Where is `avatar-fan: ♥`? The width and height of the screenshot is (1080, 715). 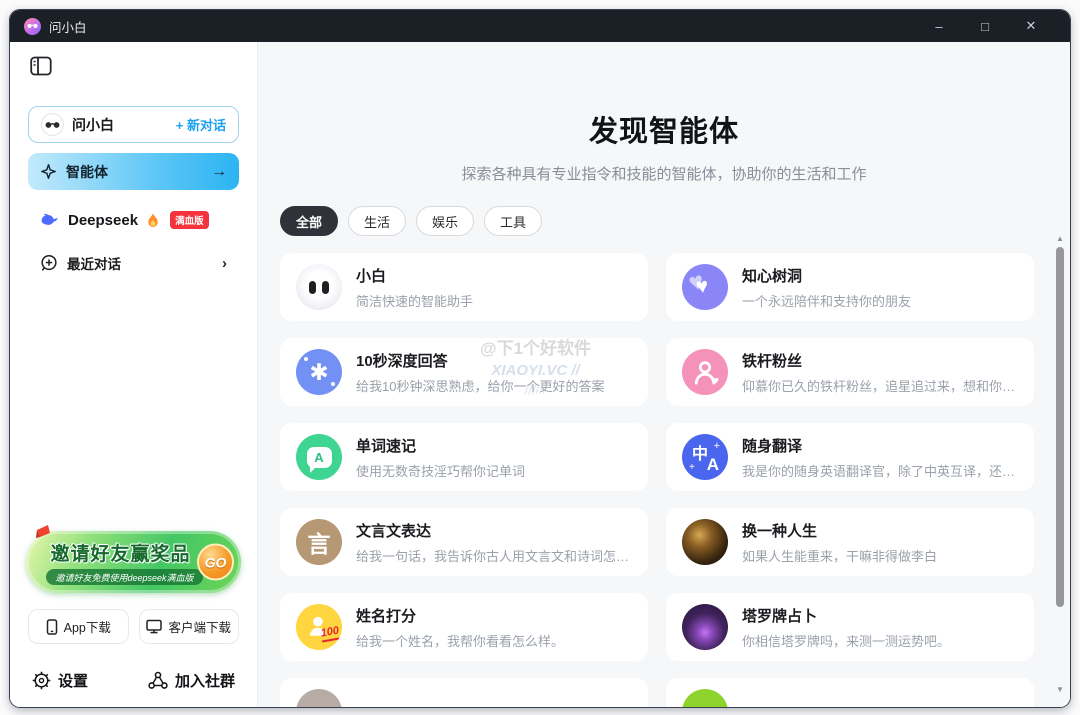 avatar-fan: ♥ is located at coordinates (705, 372).